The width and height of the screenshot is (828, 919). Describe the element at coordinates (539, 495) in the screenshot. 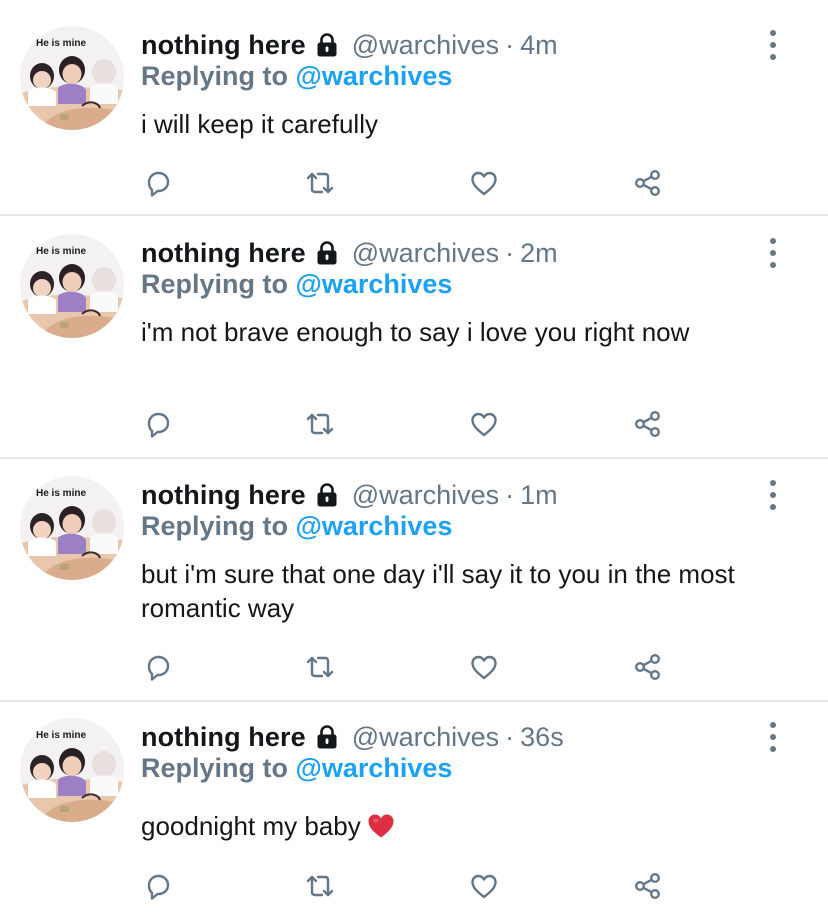

I see `timestamp: 1m` at that location.